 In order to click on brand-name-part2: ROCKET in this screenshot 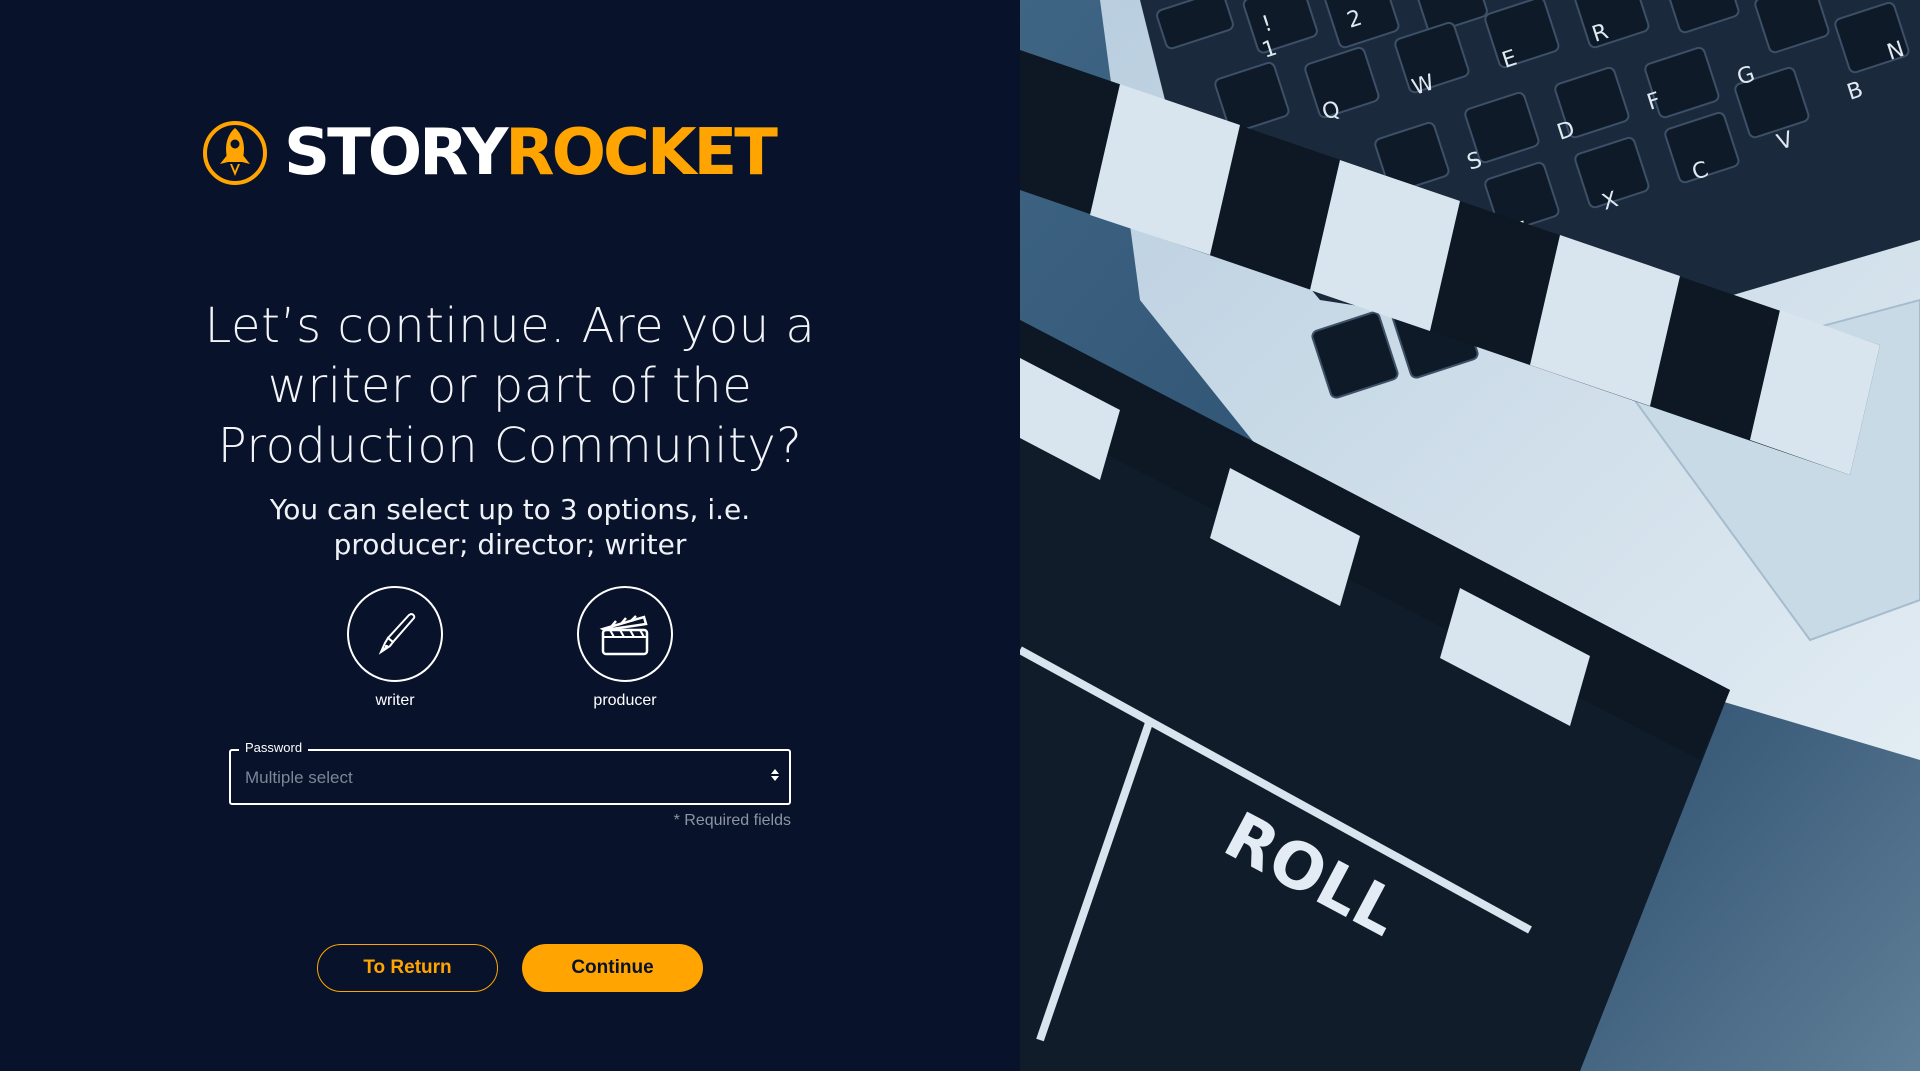, I will do `click(641, 153)`.